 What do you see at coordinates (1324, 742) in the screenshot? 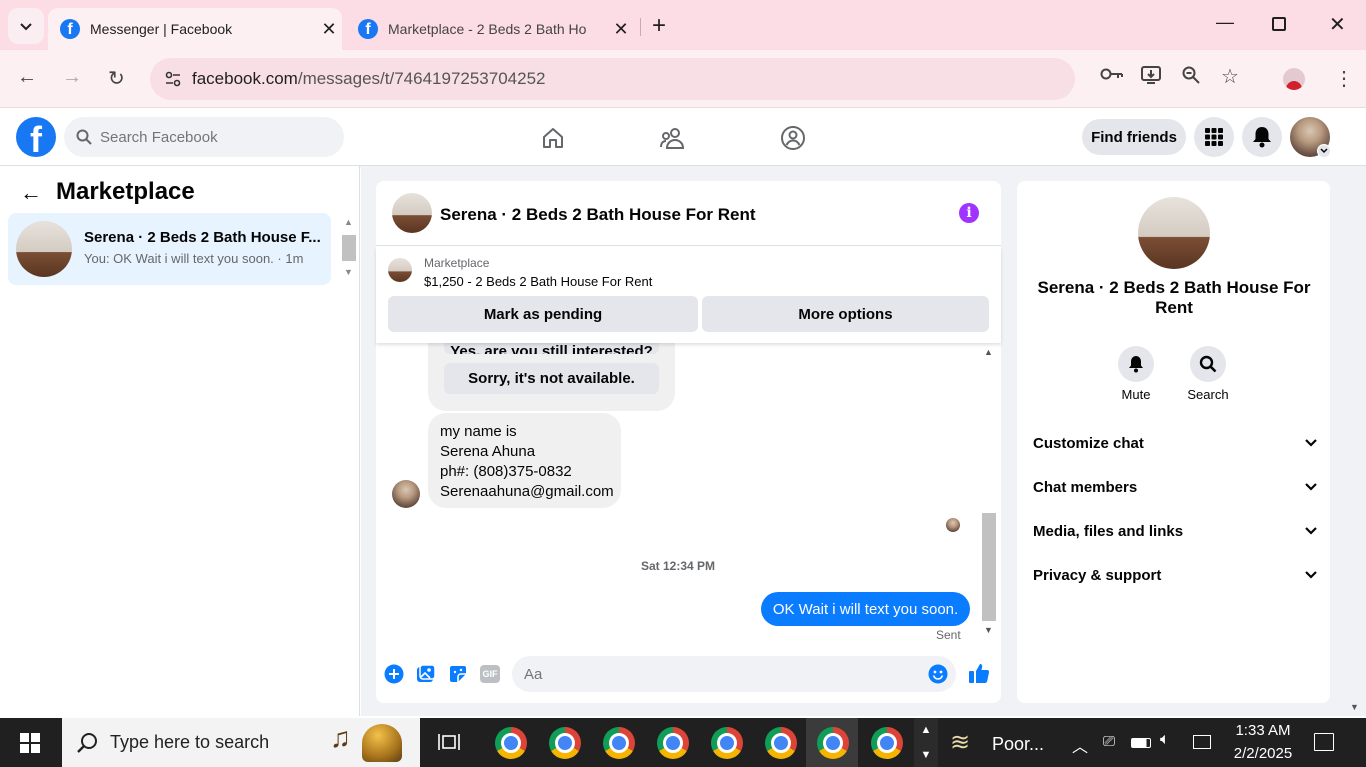
I see `notification-center-icon` at bounding box center [1324, 742].